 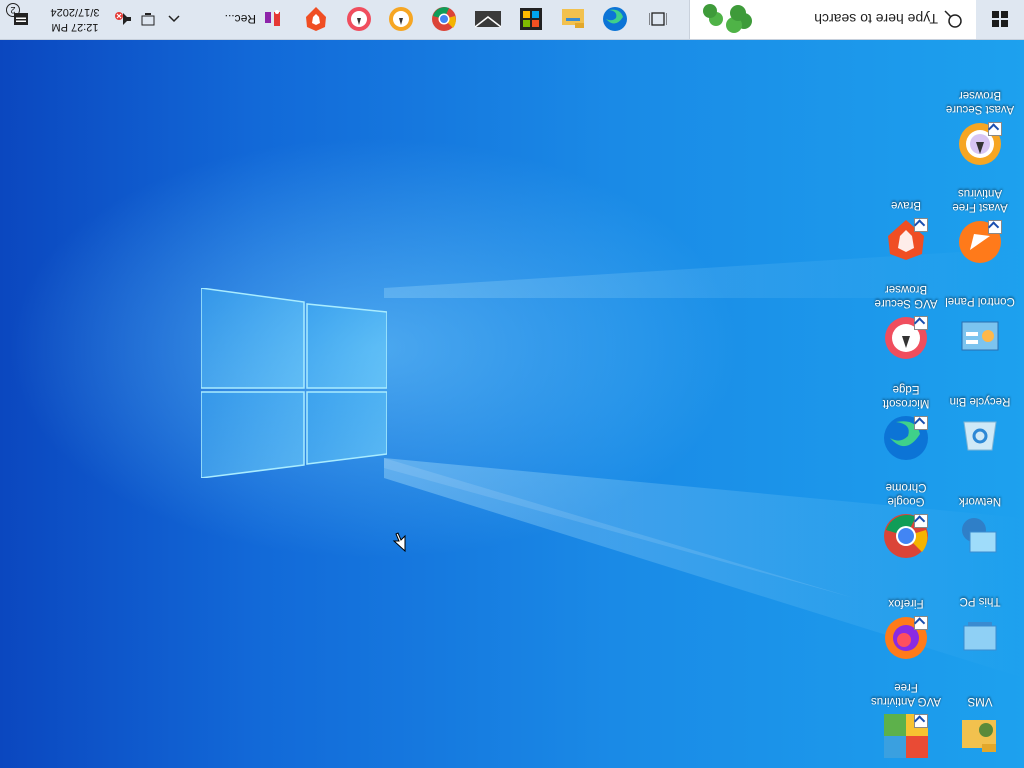 I want to click on desktop-icon-this-pc: This PC, so click(x=980, y=627).